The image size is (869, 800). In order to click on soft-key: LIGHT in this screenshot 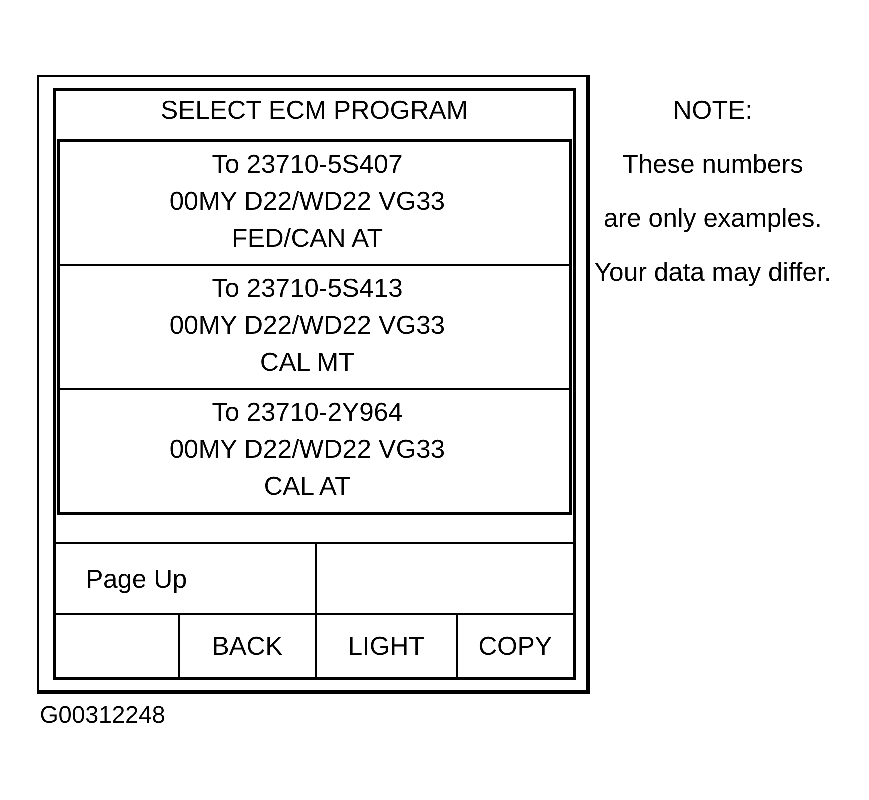, I will do `click(385, 645)`.